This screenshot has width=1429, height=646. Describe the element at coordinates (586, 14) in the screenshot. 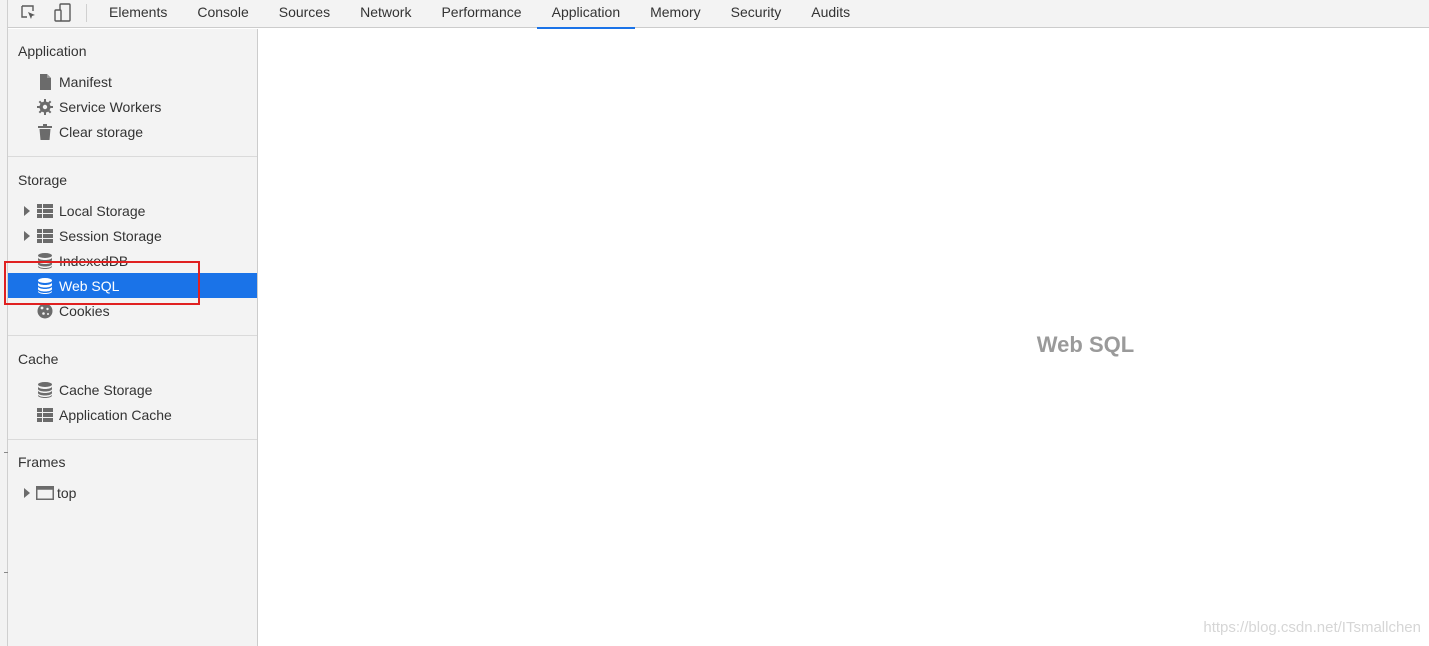

I see `tab-application: Application` at that location.